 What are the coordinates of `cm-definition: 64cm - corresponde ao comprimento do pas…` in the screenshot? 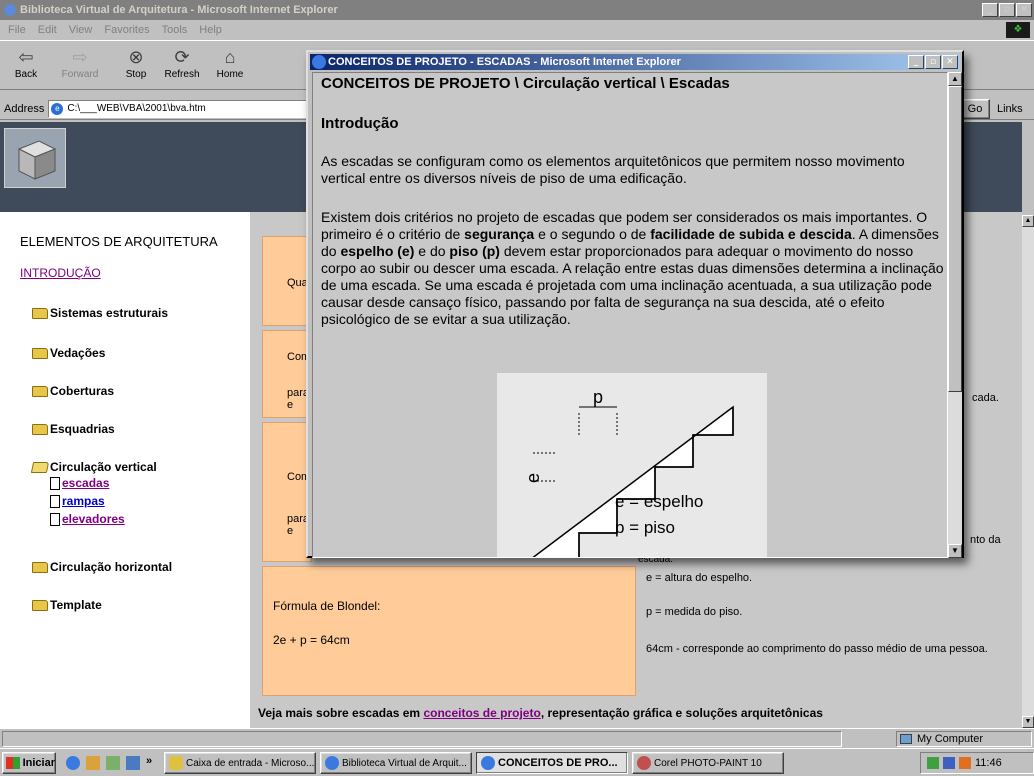 It's located at (817, 649).